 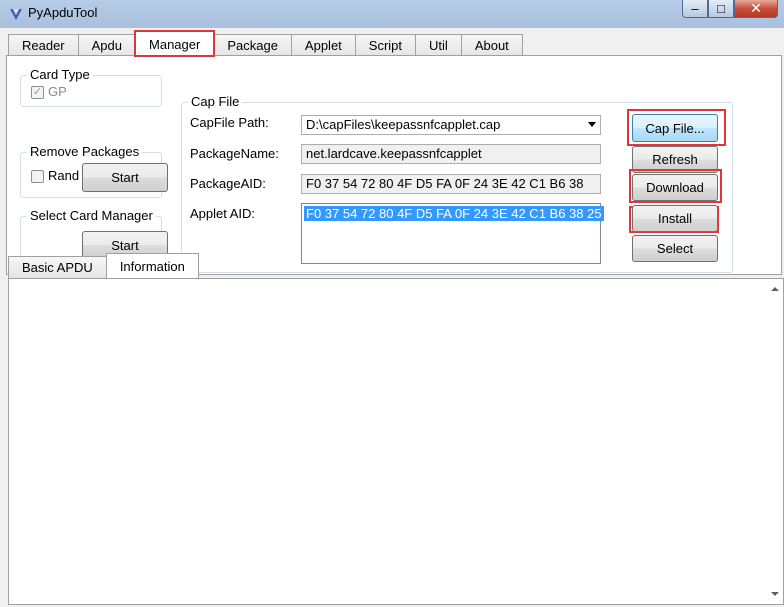 I want to click on minimize-button: –, so click(x=695, y=9).